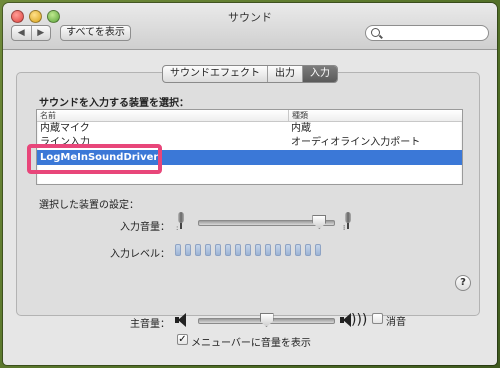 The height and width of the screenshot is (368, 500). What do you see at coordinates (114, 103) in the screenshot?
I see `input-device-section-label: サウンドを入力する装置を選択：` at bounding box center [114, 103].